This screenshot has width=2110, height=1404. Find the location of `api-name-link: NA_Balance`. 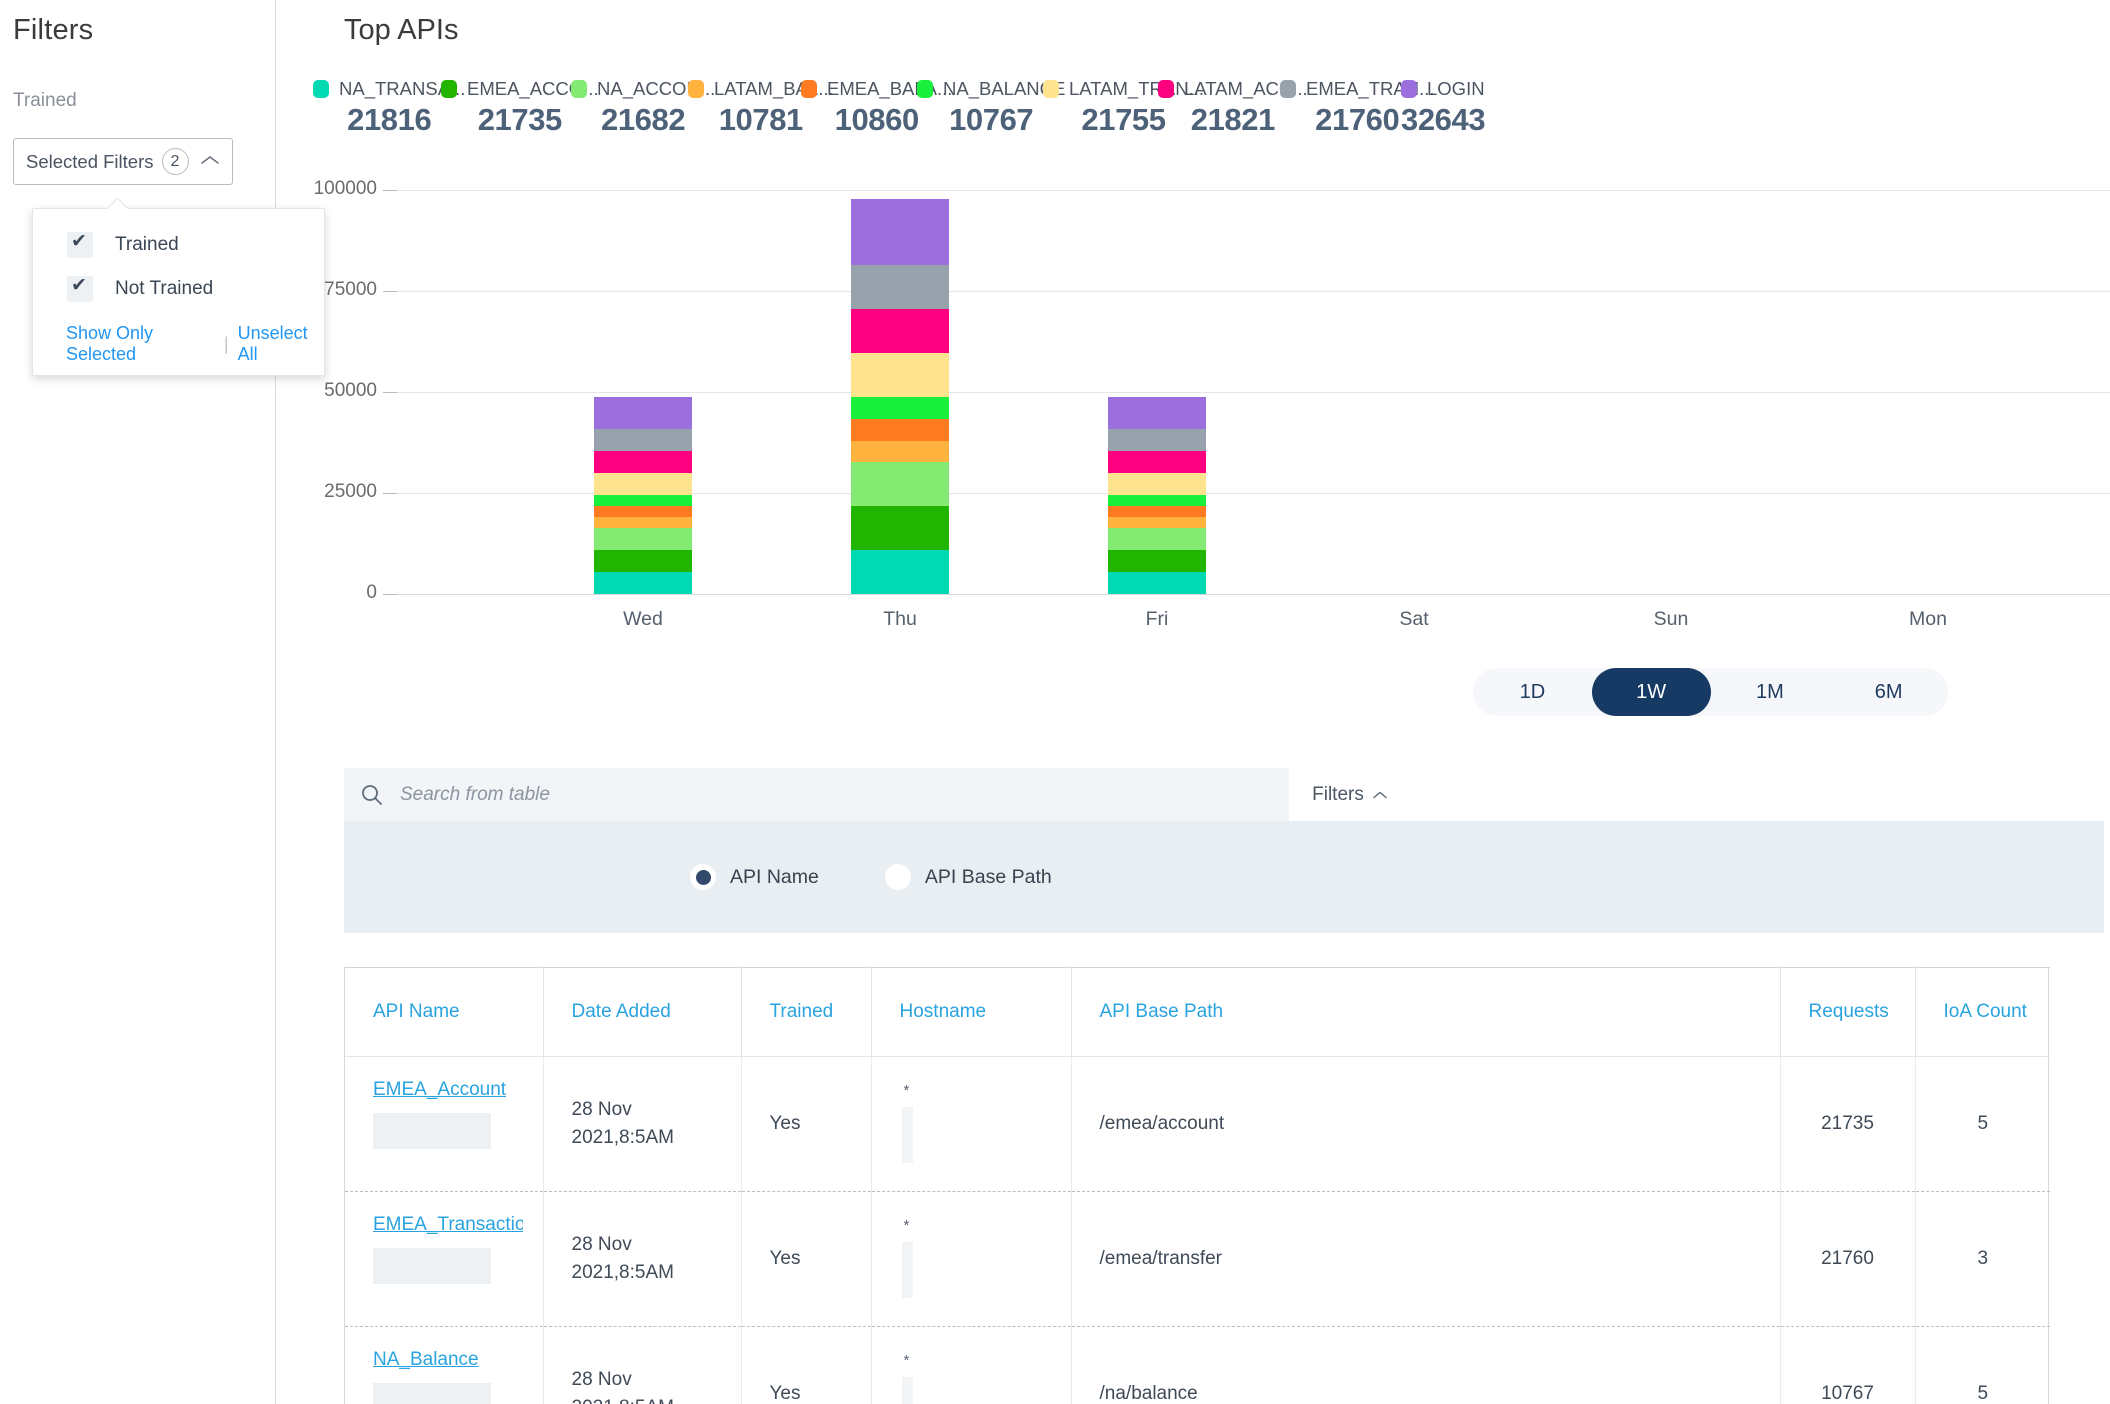

api-name-link: NA_Balance is located at coordinates (426, 1360).